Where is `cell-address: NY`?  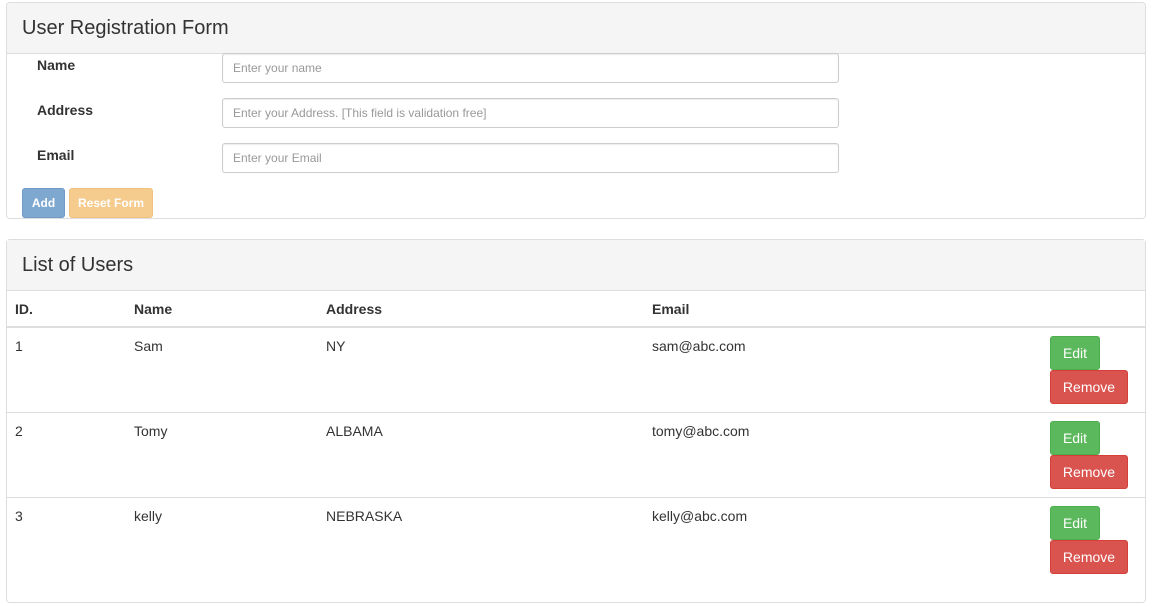
cell-address: NY is located at coordinates (336, 346).